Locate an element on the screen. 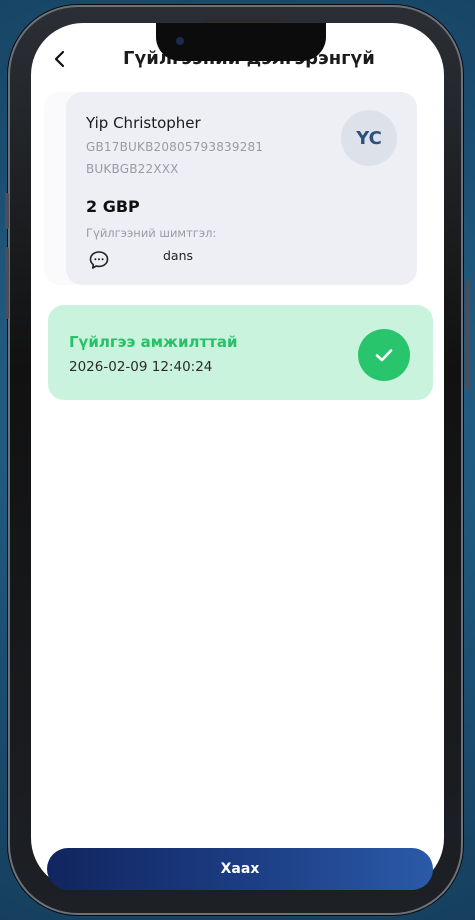 This screenshot has width=475, height=920. transaction-amount: 2 GBP is located at coordinates (113, 206).